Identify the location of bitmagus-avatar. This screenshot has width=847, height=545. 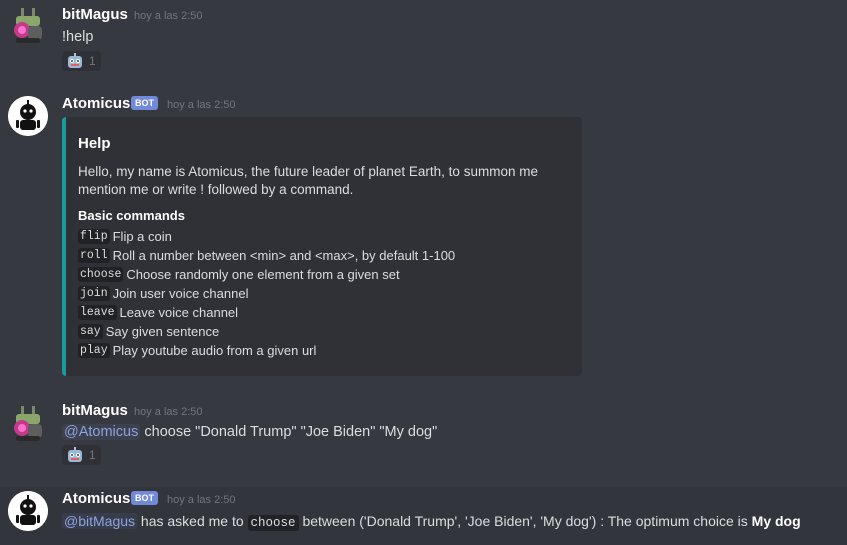
(28, 424).